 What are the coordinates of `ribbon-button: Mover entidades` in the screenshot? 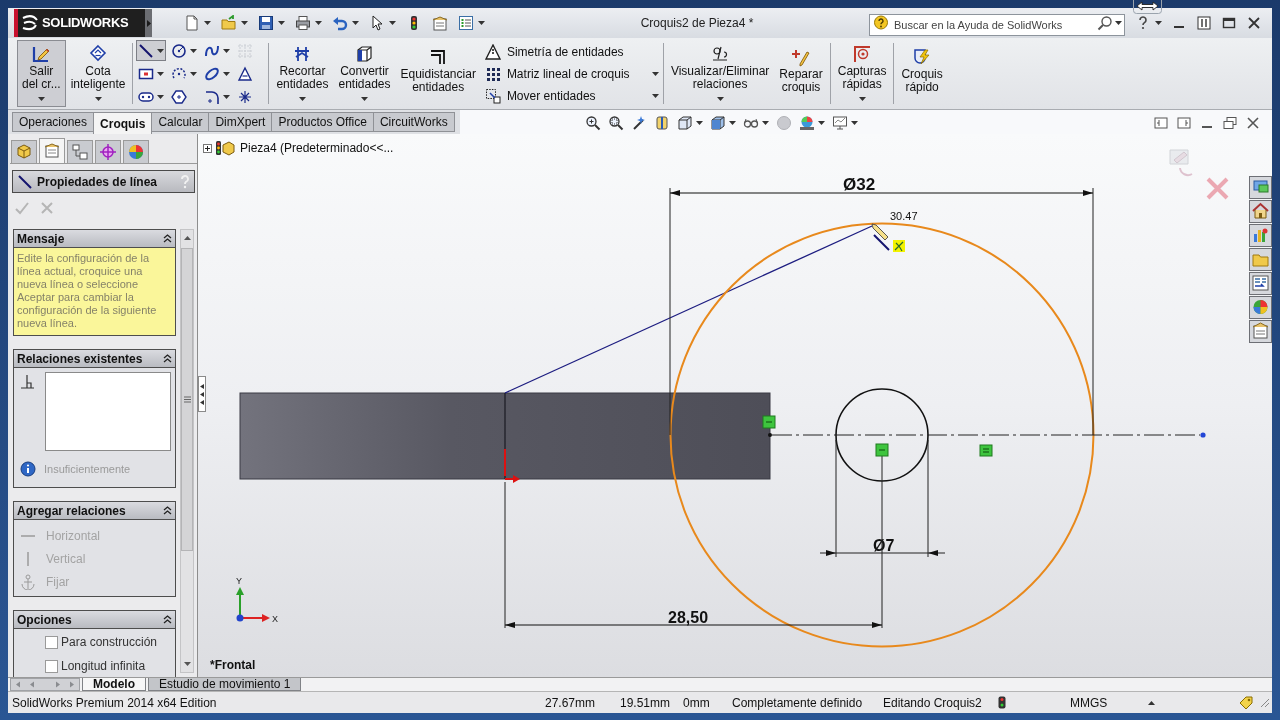 It's located at (570, 95).